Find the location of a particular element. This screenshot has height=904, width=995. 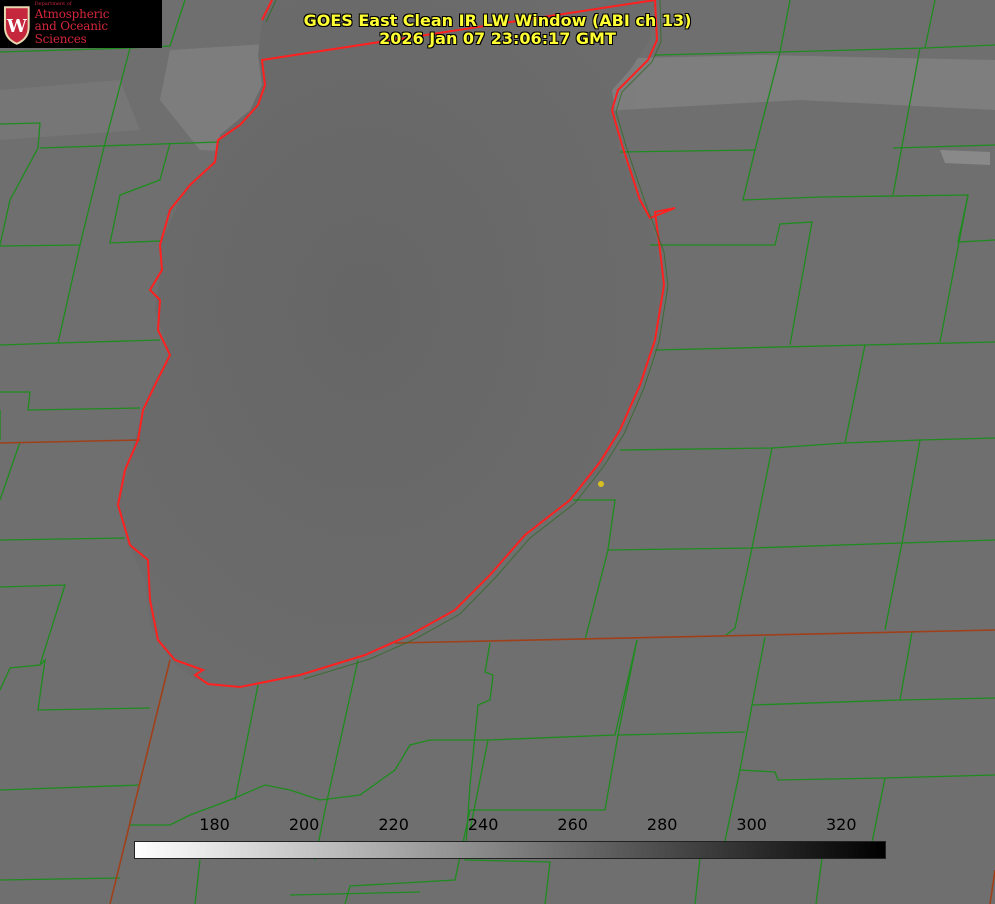

colorbar-tick-260: 260 is located at coordinates (572, 824).